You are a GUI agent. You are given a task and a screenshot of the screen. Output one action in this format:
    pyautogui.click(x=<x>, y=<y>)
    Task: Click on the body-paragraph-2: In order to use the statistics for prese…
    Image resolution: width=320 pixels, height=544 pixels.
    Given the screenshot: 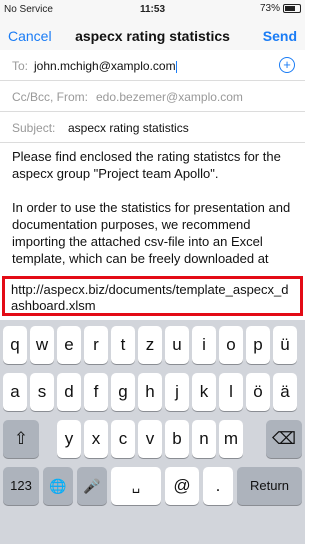 What is the action you would take?
    pyautogui.click(x=151, y=233)
    